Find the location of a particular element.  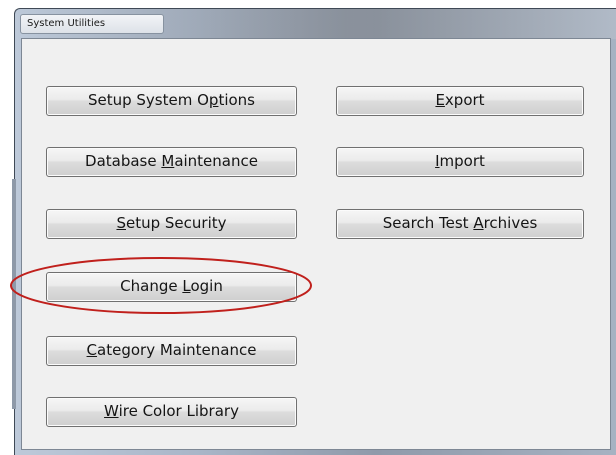

search-test-archives-button: Search Test Archives is located at coordinates (460, 224).